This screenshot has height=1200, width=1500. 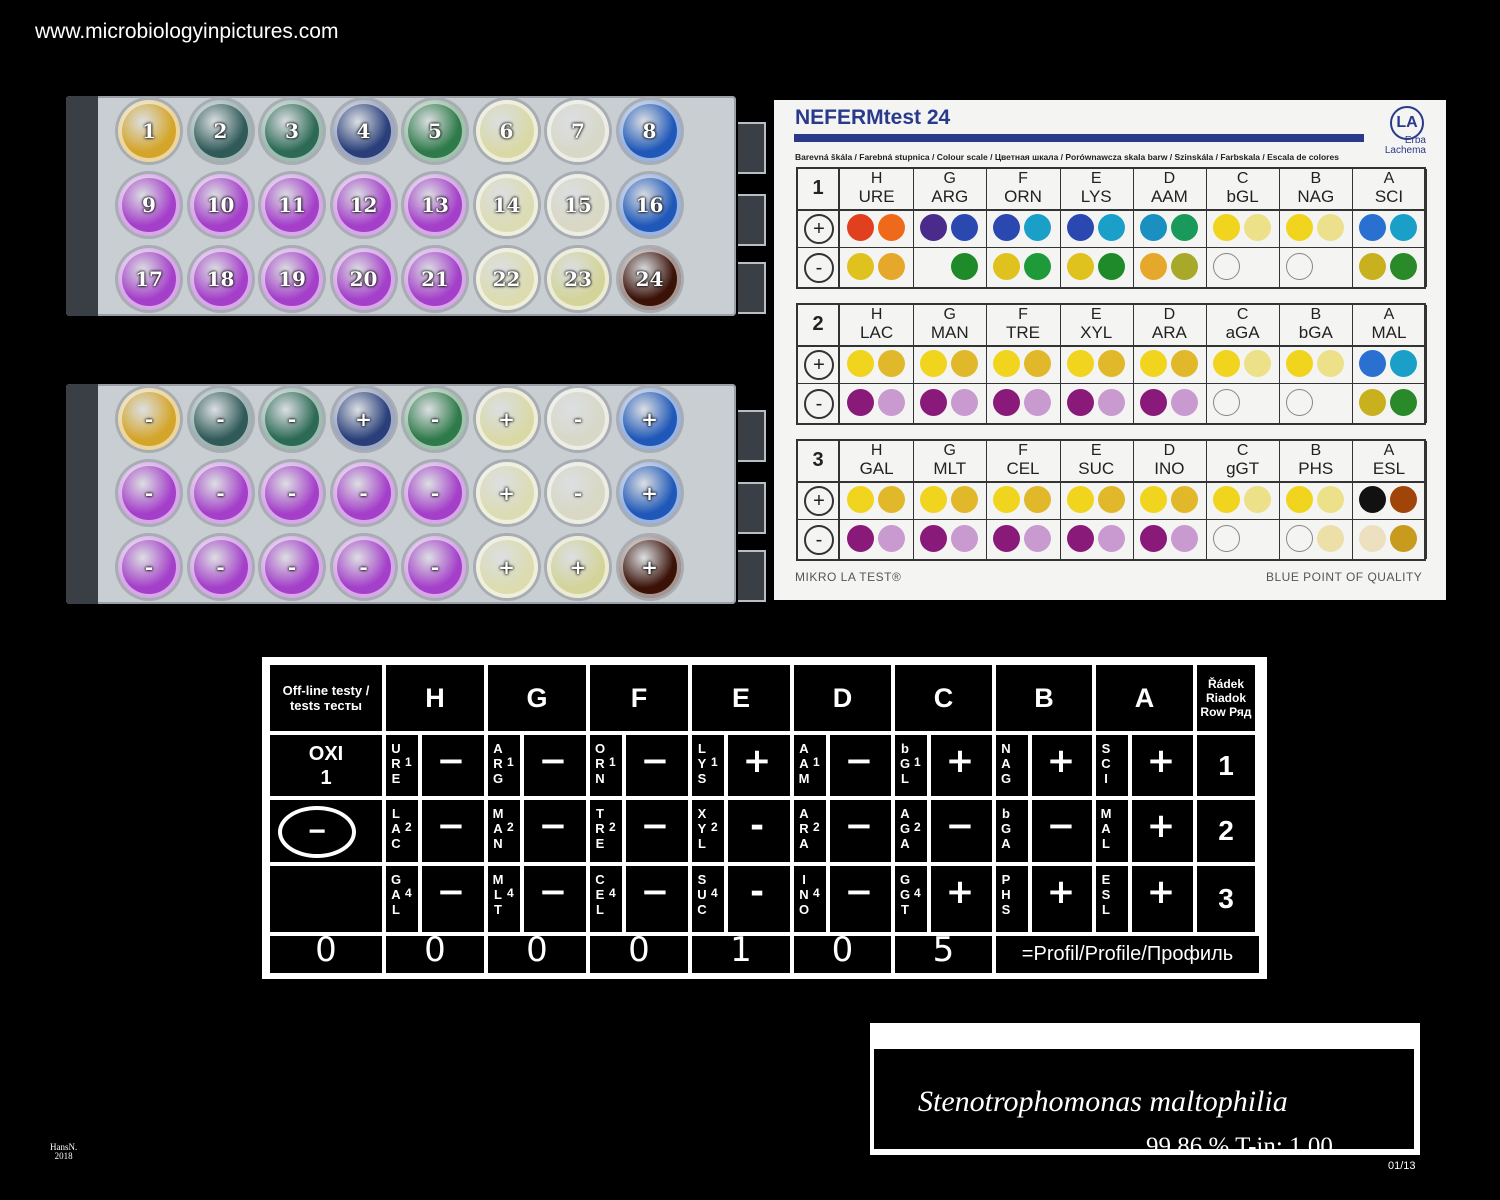 What do you see at coordinates (396, 763) in the screenshot?
I see `test-abbreviation: U R E` at bounding box center [396, 763].